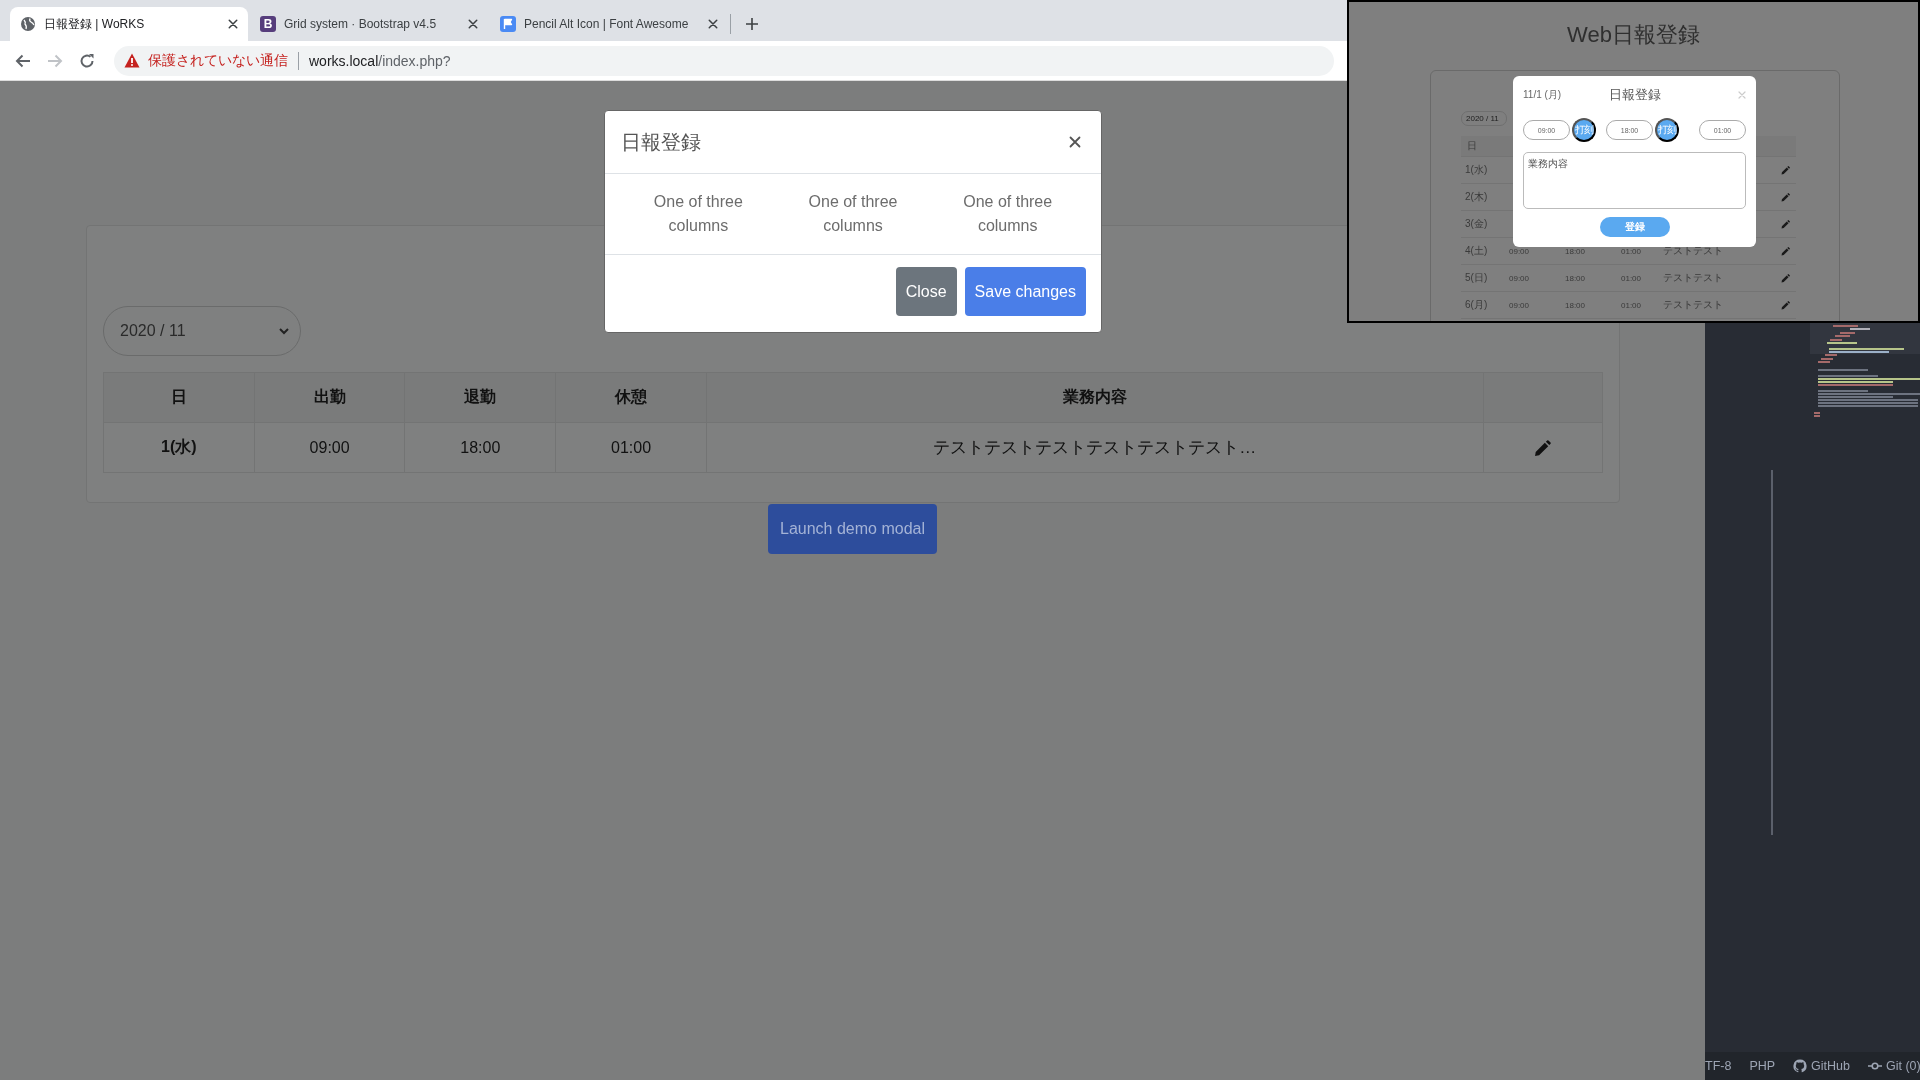  Describe the element at coordinates (1800, 1066) in the screenshot. I see `github-icon` at that location.